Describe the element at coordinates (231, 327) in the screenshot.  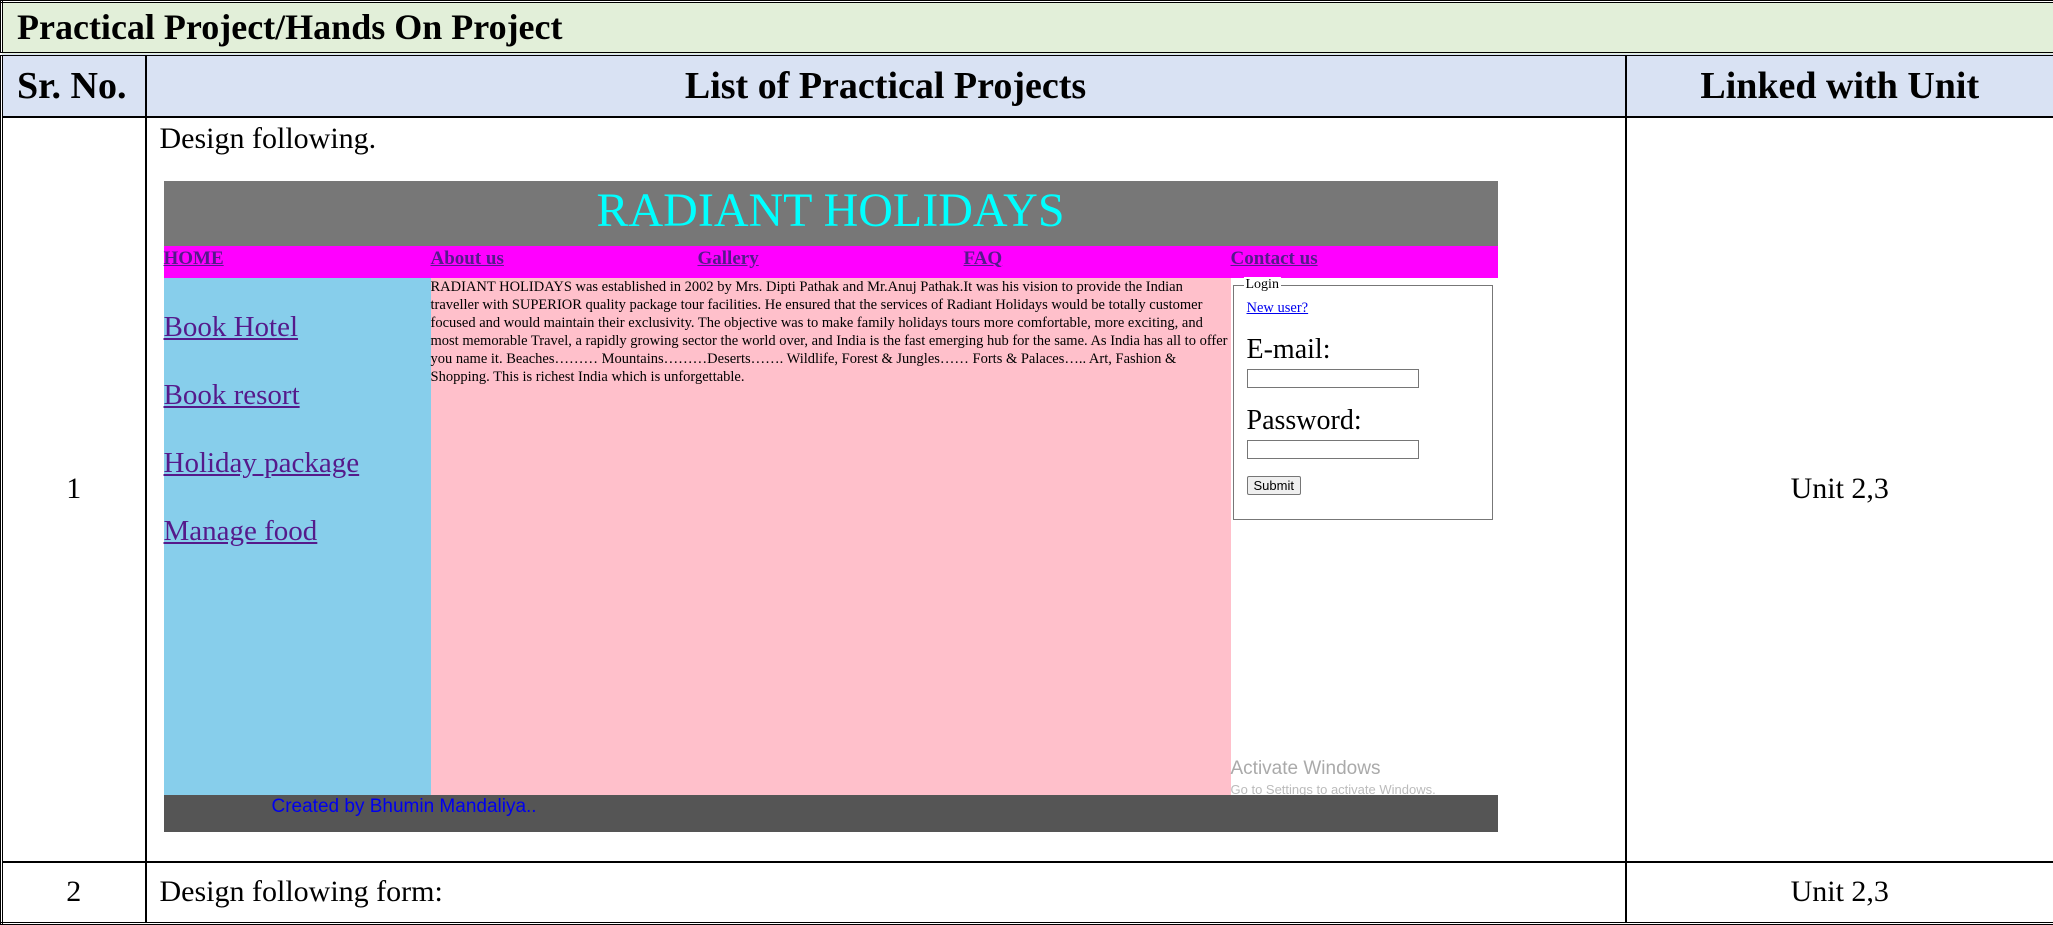
I see `sidebar-link-book-hotel: Book Hotel` at that location.